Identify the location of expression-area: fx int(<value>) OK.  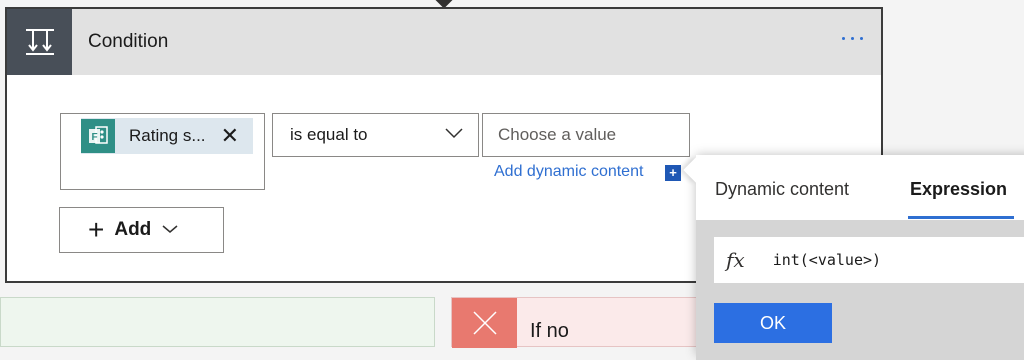
(860, 290).